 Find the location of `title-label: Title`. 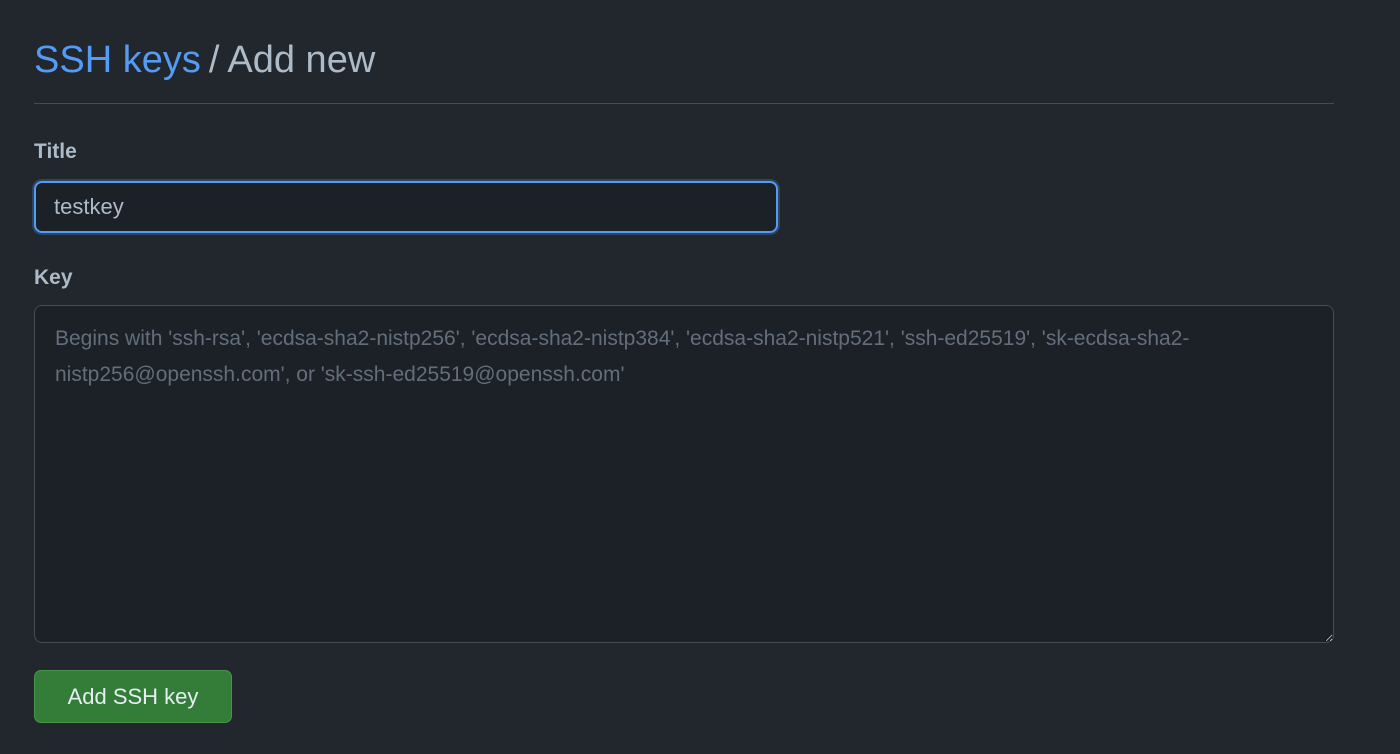

title-label: Title is located at coordinates (55, 151).